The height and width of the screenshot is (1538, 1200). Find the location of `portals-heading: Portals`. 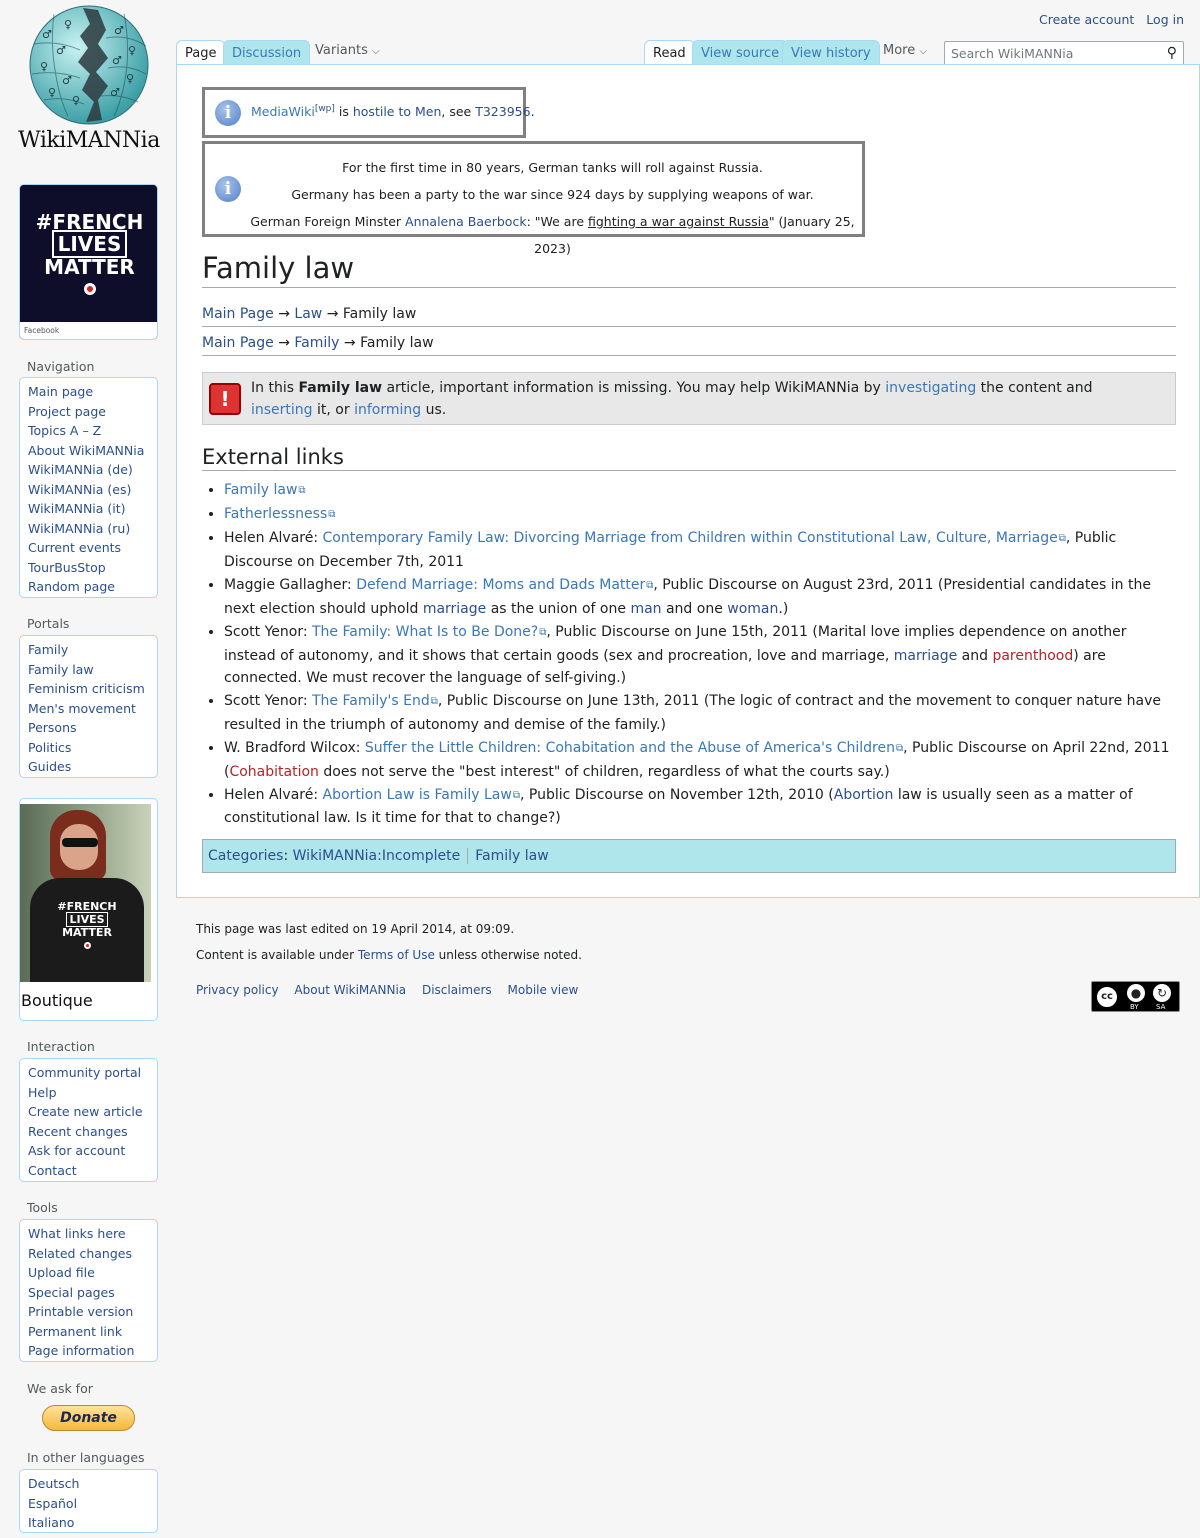

portals-heading: Portals is located at coordinates (48, 623).